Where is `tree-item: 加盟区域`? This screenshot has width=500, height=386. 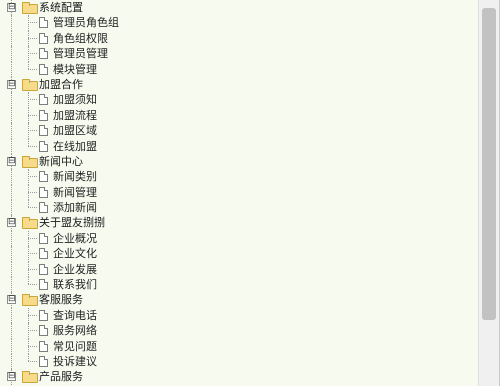
tree-item: 加盟区域 is located at coordinates (239, 131).